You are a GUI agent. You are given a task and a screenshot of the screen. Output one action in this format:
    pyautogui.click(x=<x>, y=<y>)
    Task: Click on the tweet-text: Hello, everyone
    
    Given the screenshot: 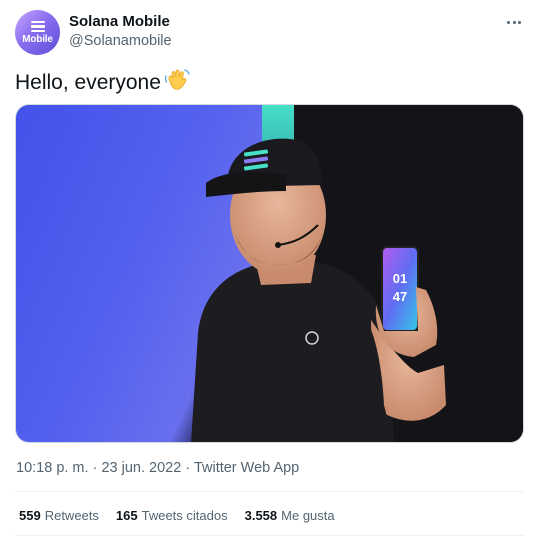 What is the action you would take?
    pyautogui.click(x=102, y=83)
    